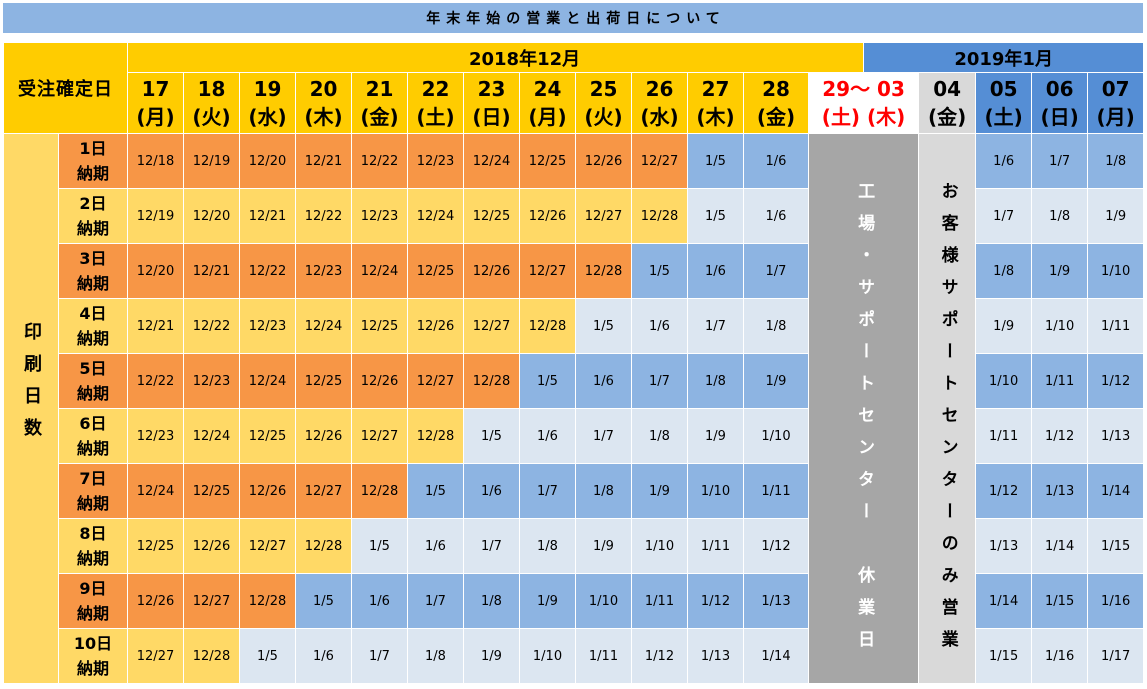 This screenshot has height=689, width=1147. What do you see at coordinates (524, 59) in the screenshot?
I see `month-label-dec: 2018年12月` at bounding box center [524, 59].